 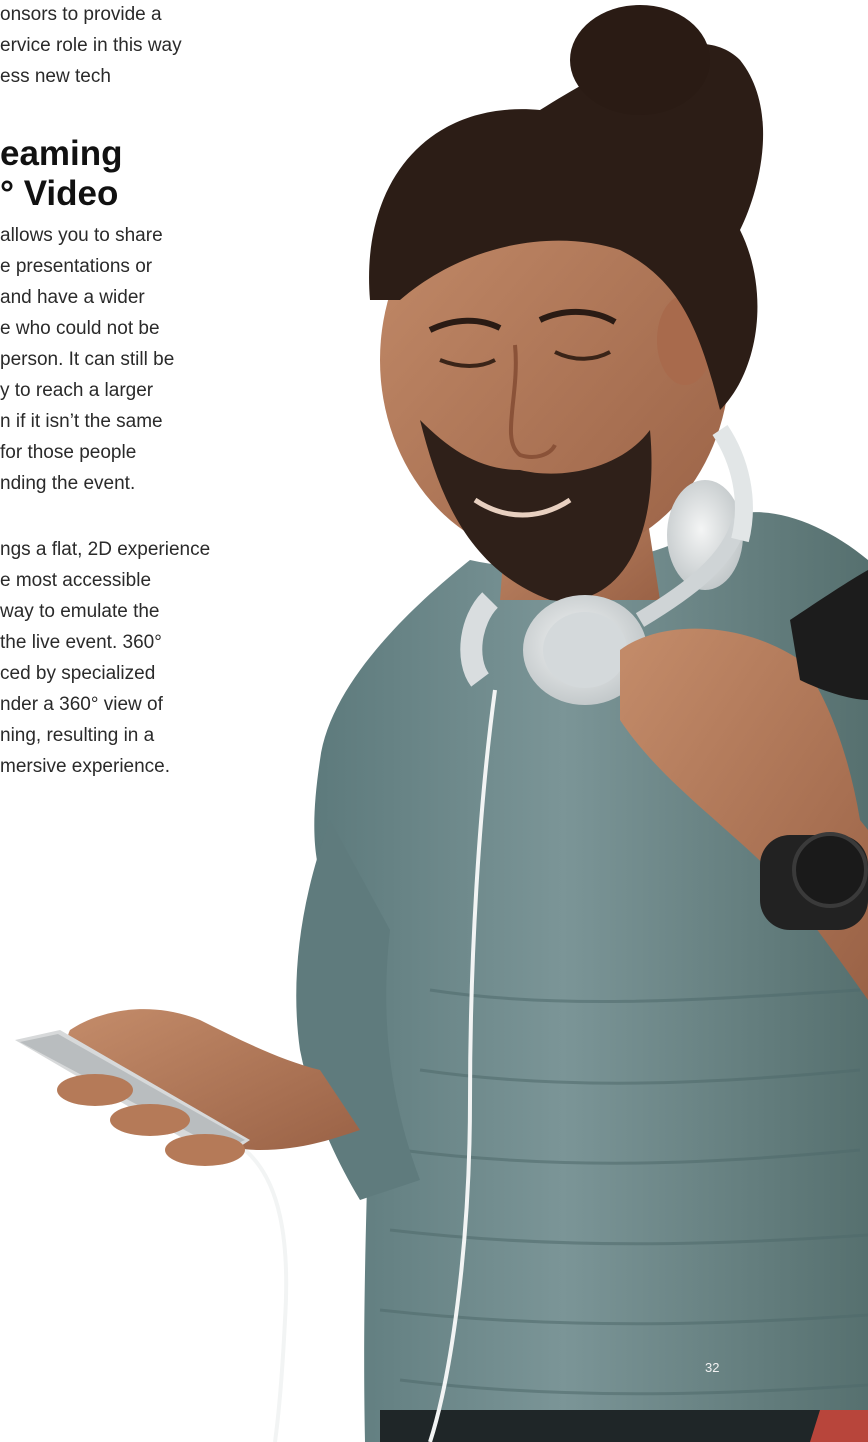 What do you see at coordinates (59, 193) in the screenshot?
I see `section-heading-line: ° Video` at bounding box center [59, 193].